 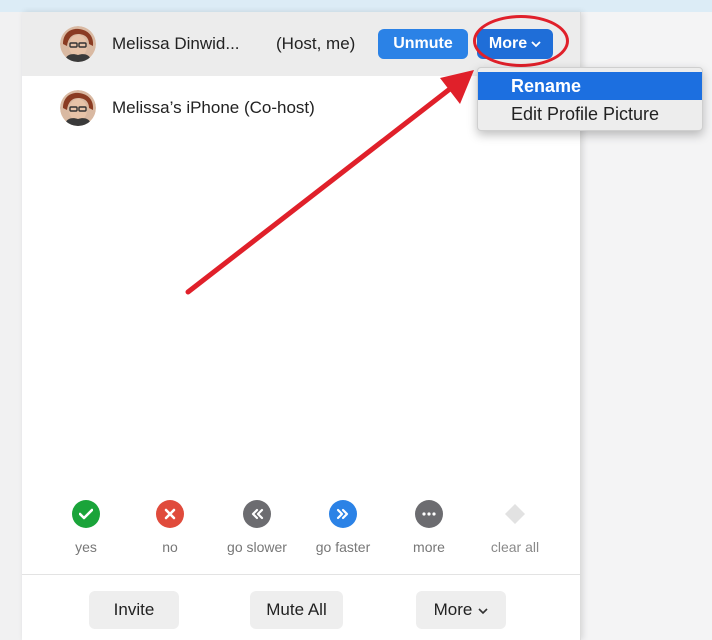 I want to click on reaction-yes: yes, so click(x=86, y=527).